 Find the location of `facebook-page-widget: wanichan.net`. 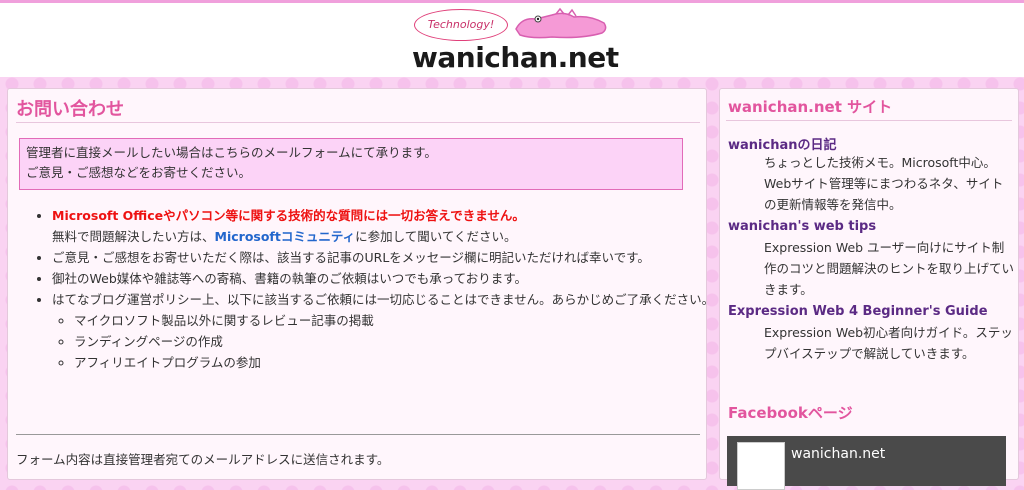

facebook-page-widget: wanichan.net is located at coordinates (866, 463).